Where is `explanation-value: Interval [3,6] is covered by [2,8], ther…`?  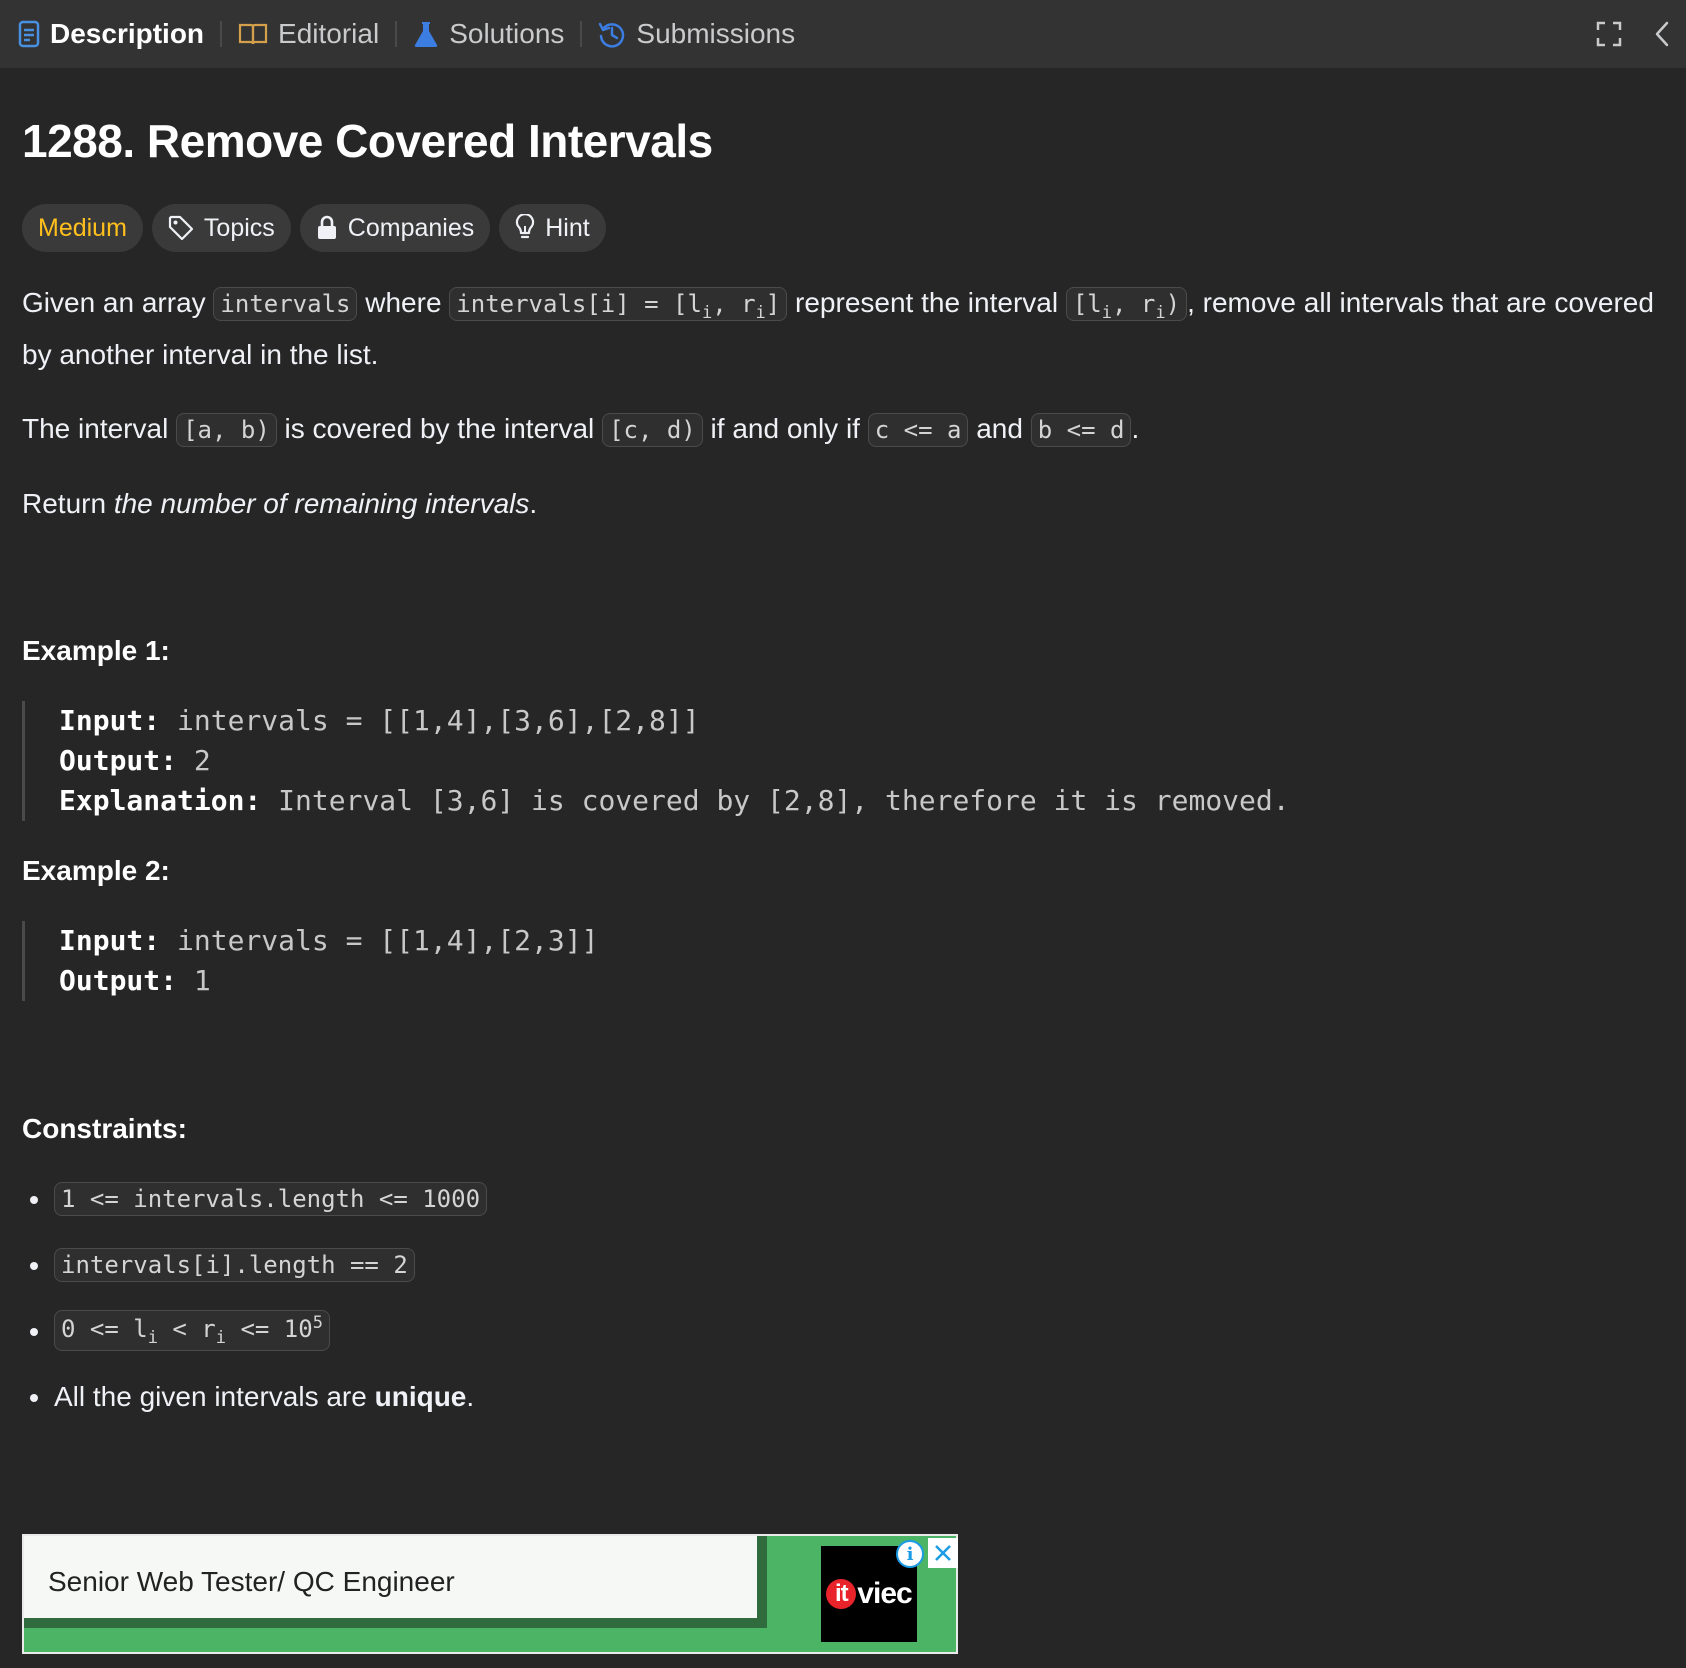
explanation-value: Interval [3,6] is covered by [2,8], ther… is located at coordinates (784, 800).